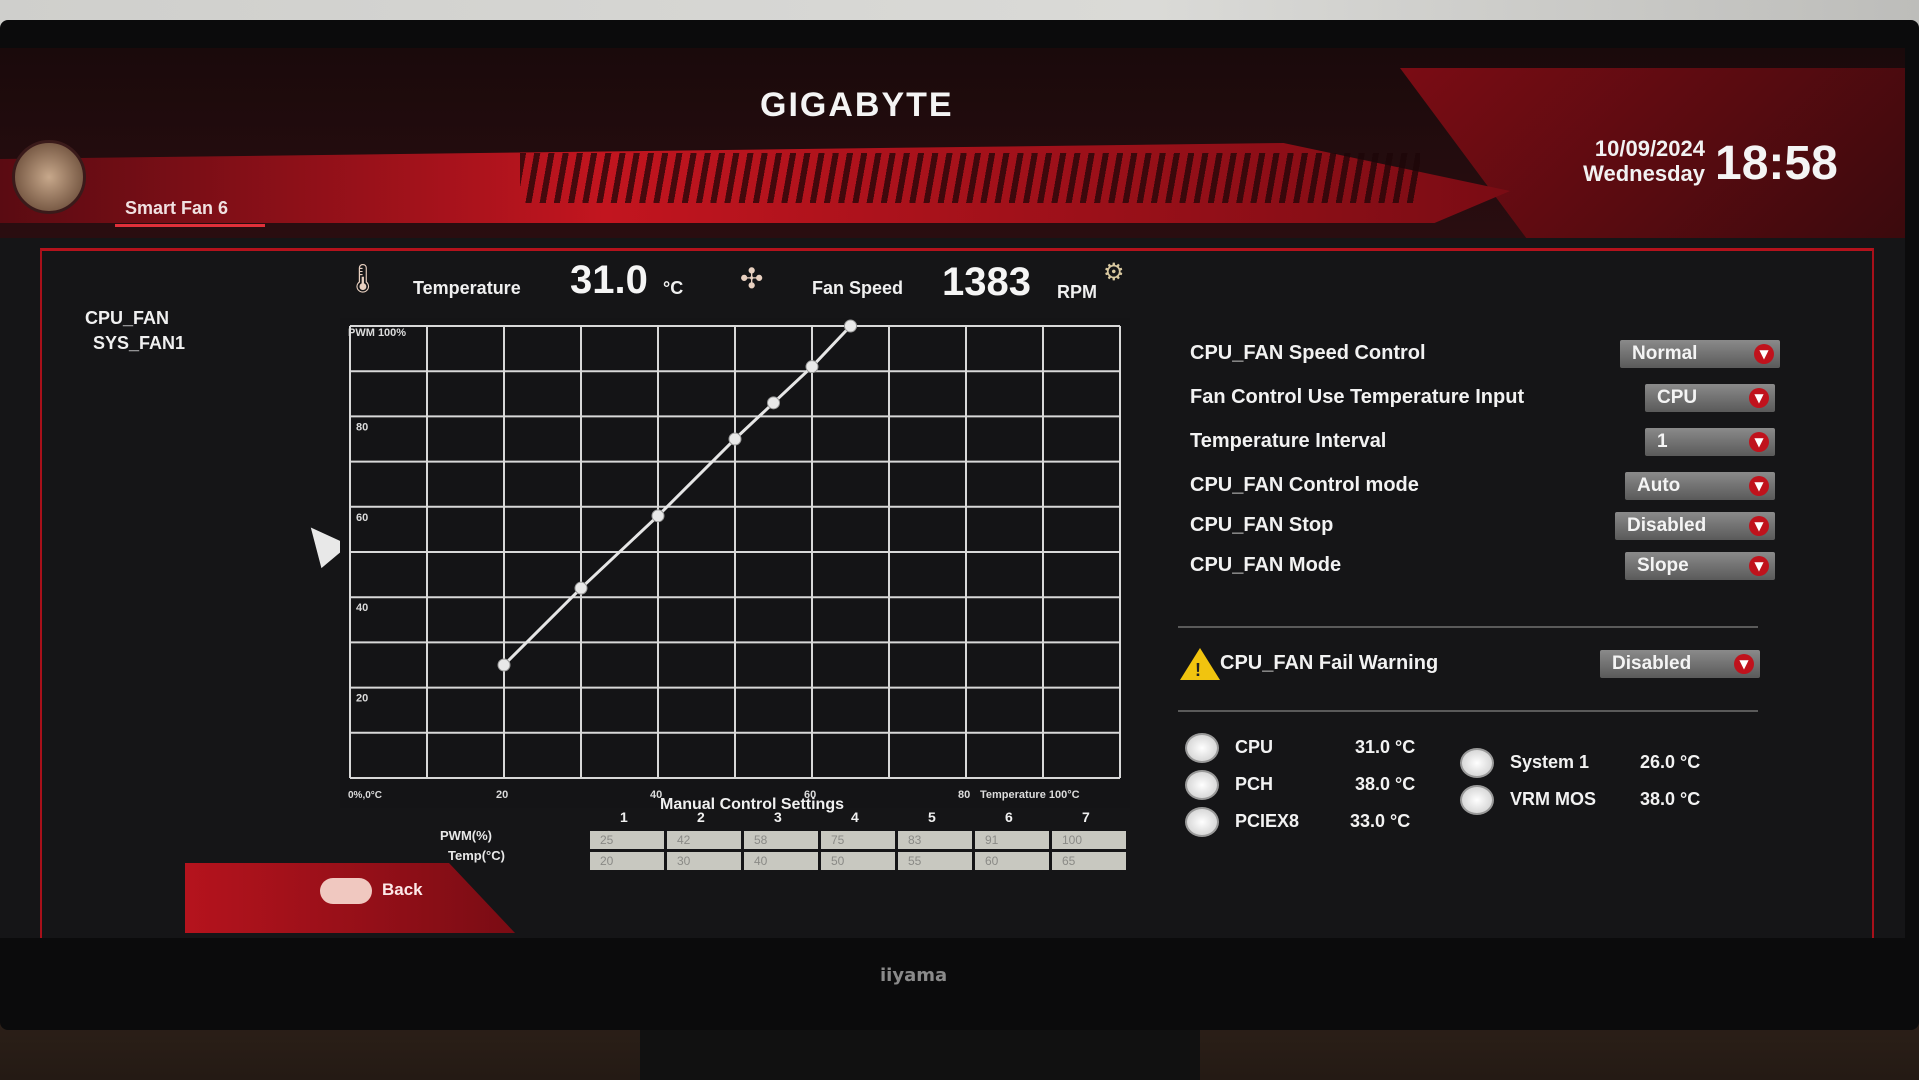  Describe the element at coordinates (467, 288) in the screenshot. I see `temperature-label: Temperature` at that location.